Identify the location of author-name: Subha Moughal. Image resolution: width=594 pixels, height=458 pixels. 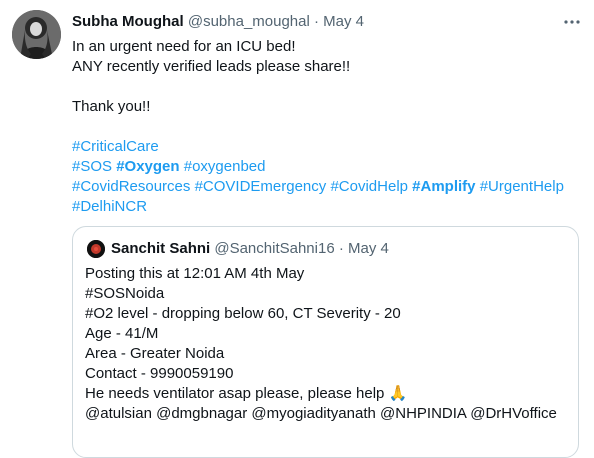
(128, 21).